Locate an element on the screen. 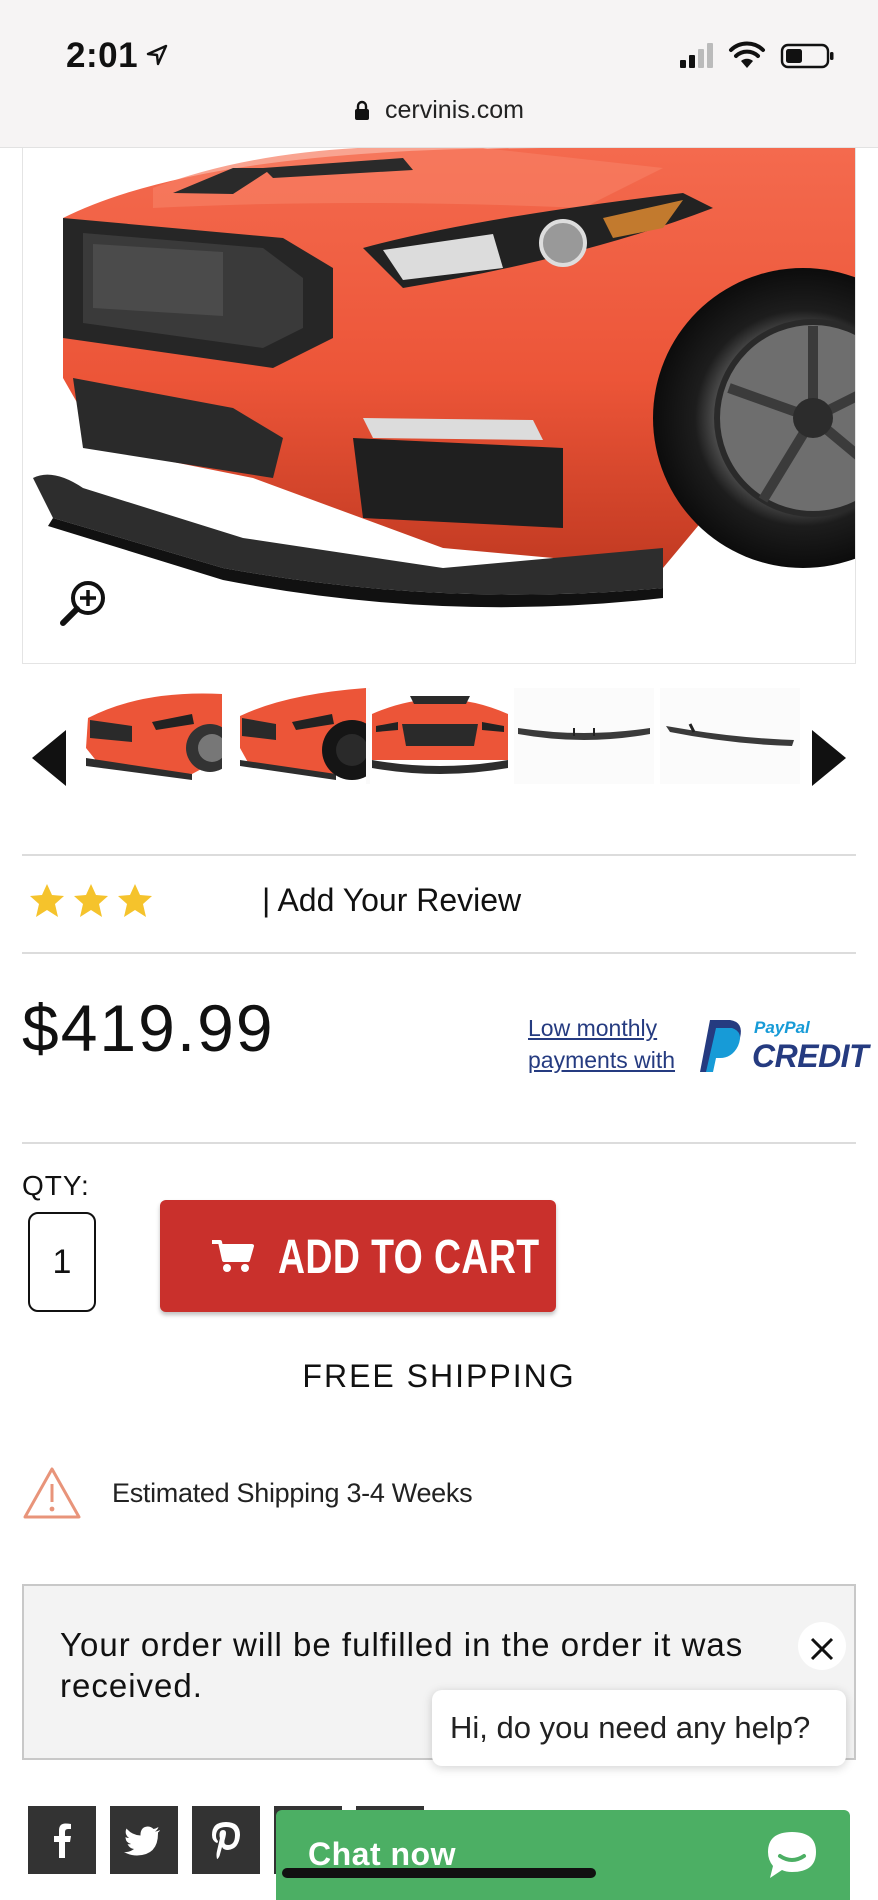 The width and height of the screenshot is (878, 1900). estimated-shipping-text: Estimated Shipping 3-4 Weeks is located at coordinates (292, 1493).